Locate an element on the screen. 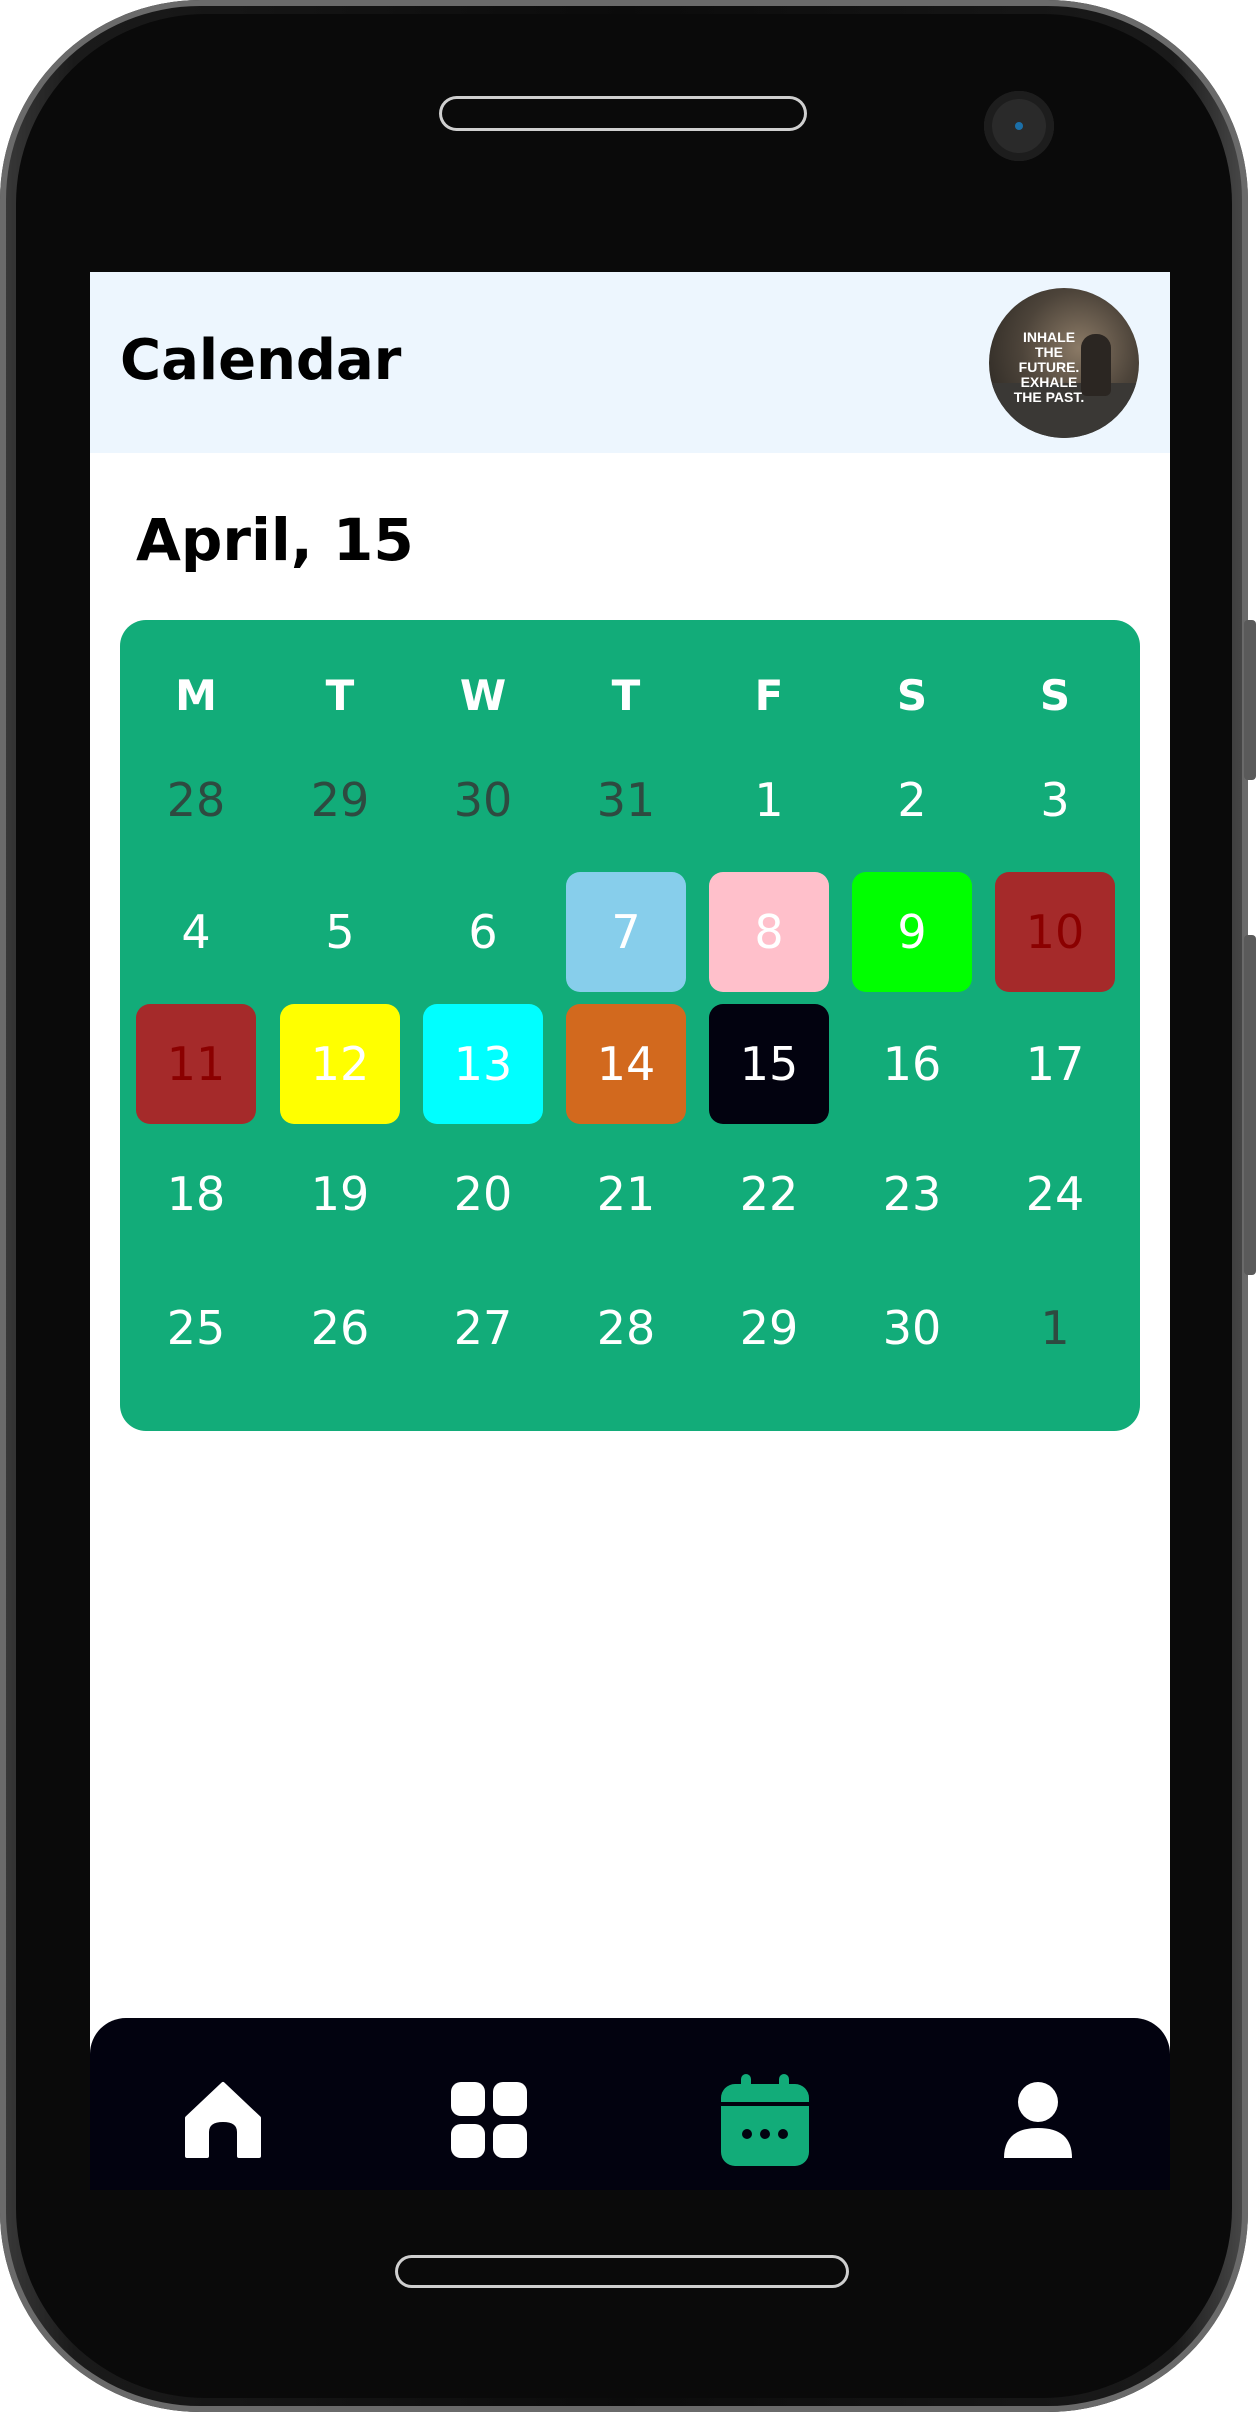 This screenshot has width=1260, height=2415. calendar-day: 11 is located at coordinates (196, 1064).